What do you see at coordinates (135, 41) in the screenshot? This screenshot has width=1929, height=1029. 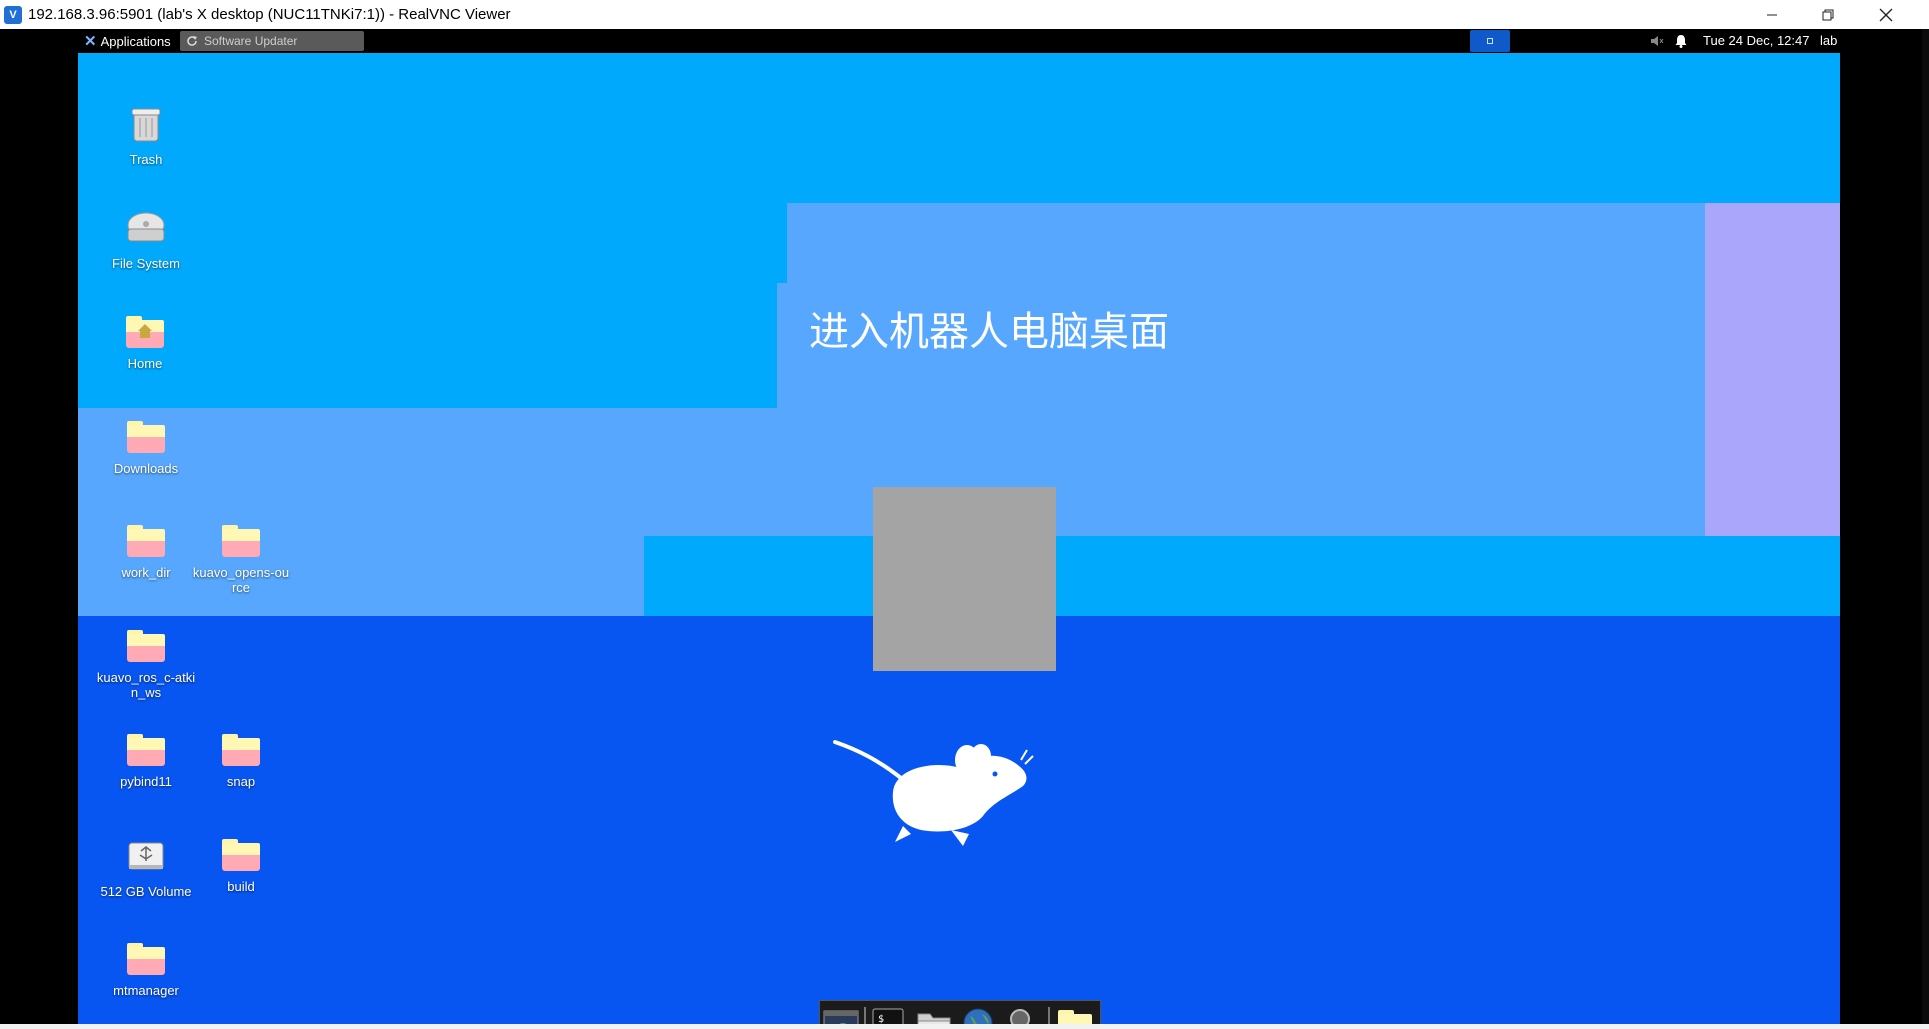 I see `applications-label: Applications` at bounding box center [135, 41].